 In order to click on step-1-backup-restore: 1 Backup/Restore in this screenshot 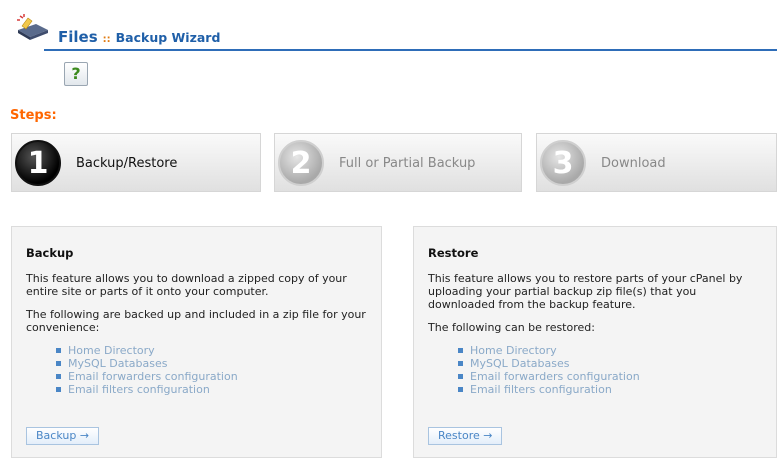, I will do `click(136, 162)`.